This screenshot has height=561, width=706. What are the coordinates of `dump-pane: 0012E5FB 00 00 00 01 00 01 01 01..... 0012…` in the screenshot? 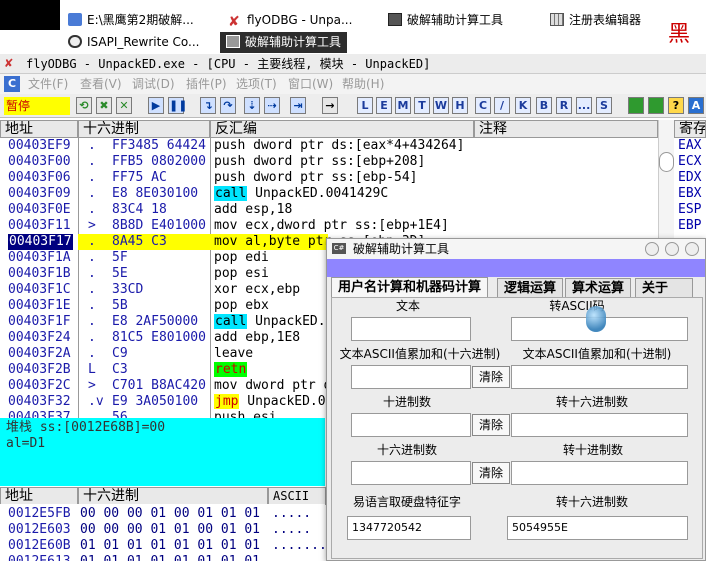 It's located at (162, 532).